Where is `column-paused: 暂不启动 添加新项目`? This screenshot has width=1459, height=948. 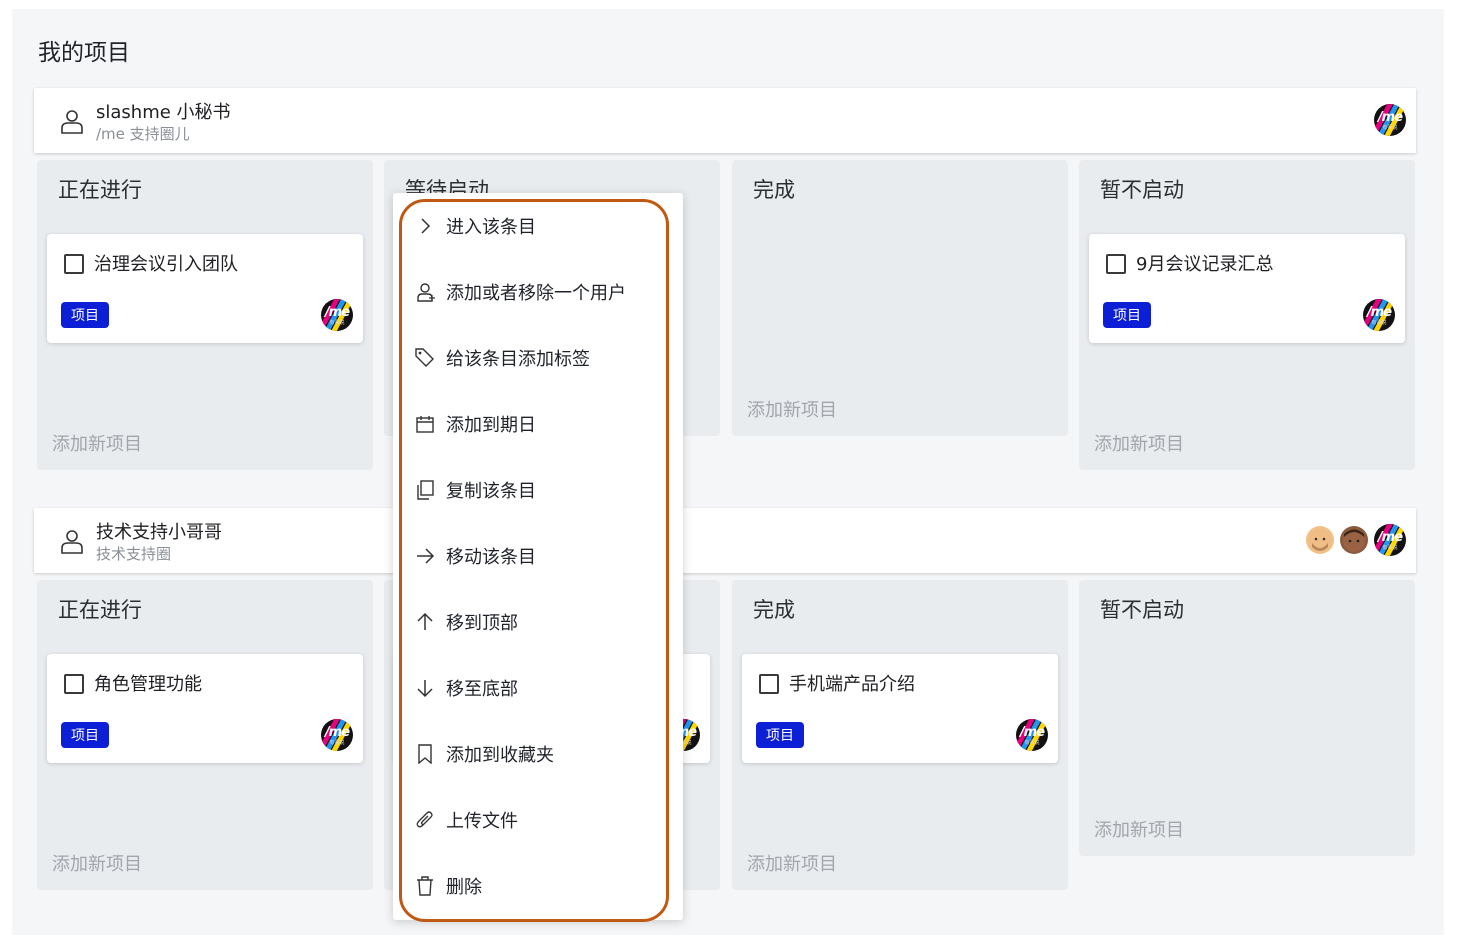
column-paused: 暂不启动 添加新项目 is located at coordinates (1247, 718).